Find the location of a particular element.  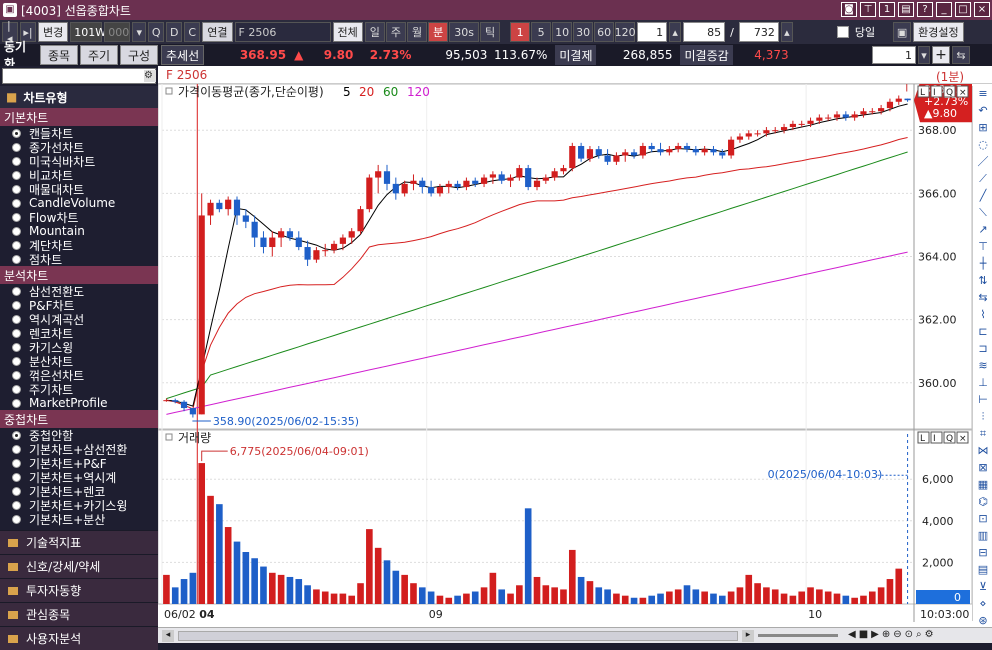

all-button: 전체 is located at coordinates (347, 32).